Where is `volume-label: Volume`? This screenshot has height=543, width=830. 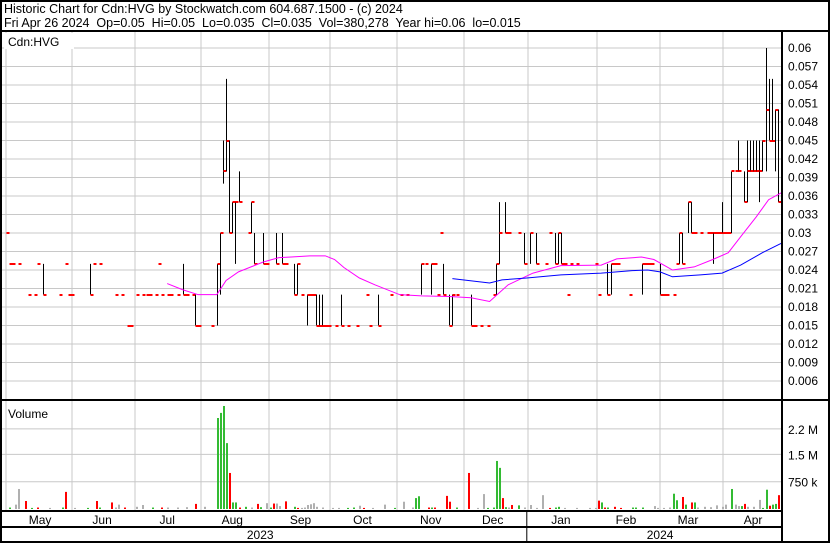 volume-label: Volume is located at coordinates (28, 414).